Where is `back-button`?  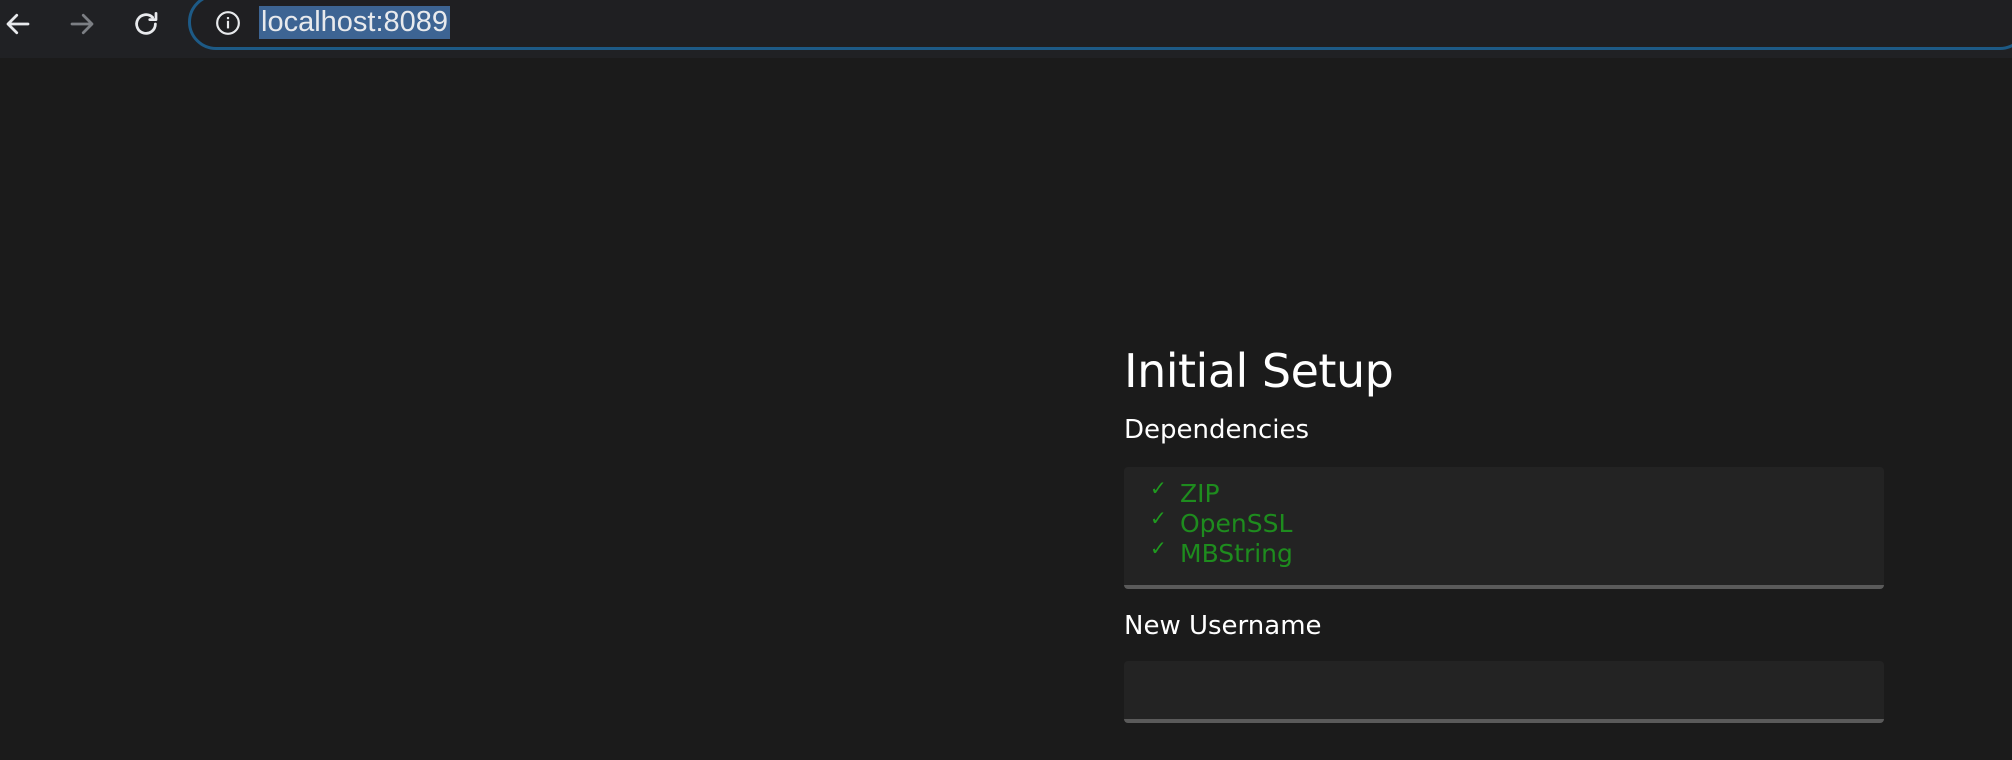 back-button is located at coordinates (19, 24).